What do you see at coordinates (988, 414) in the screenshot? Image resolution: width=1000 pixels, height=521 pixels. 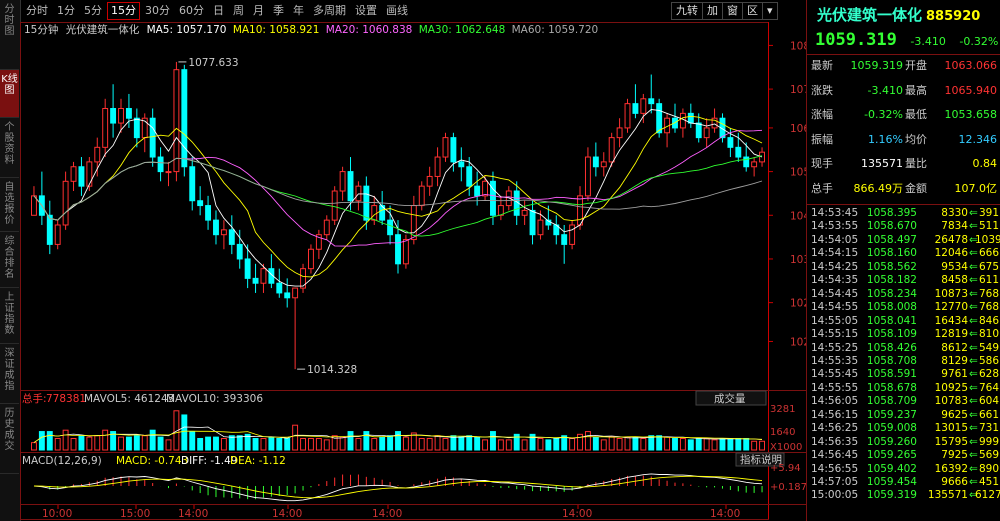 I see `tick-count: 661` at bounding box center [988, 414].